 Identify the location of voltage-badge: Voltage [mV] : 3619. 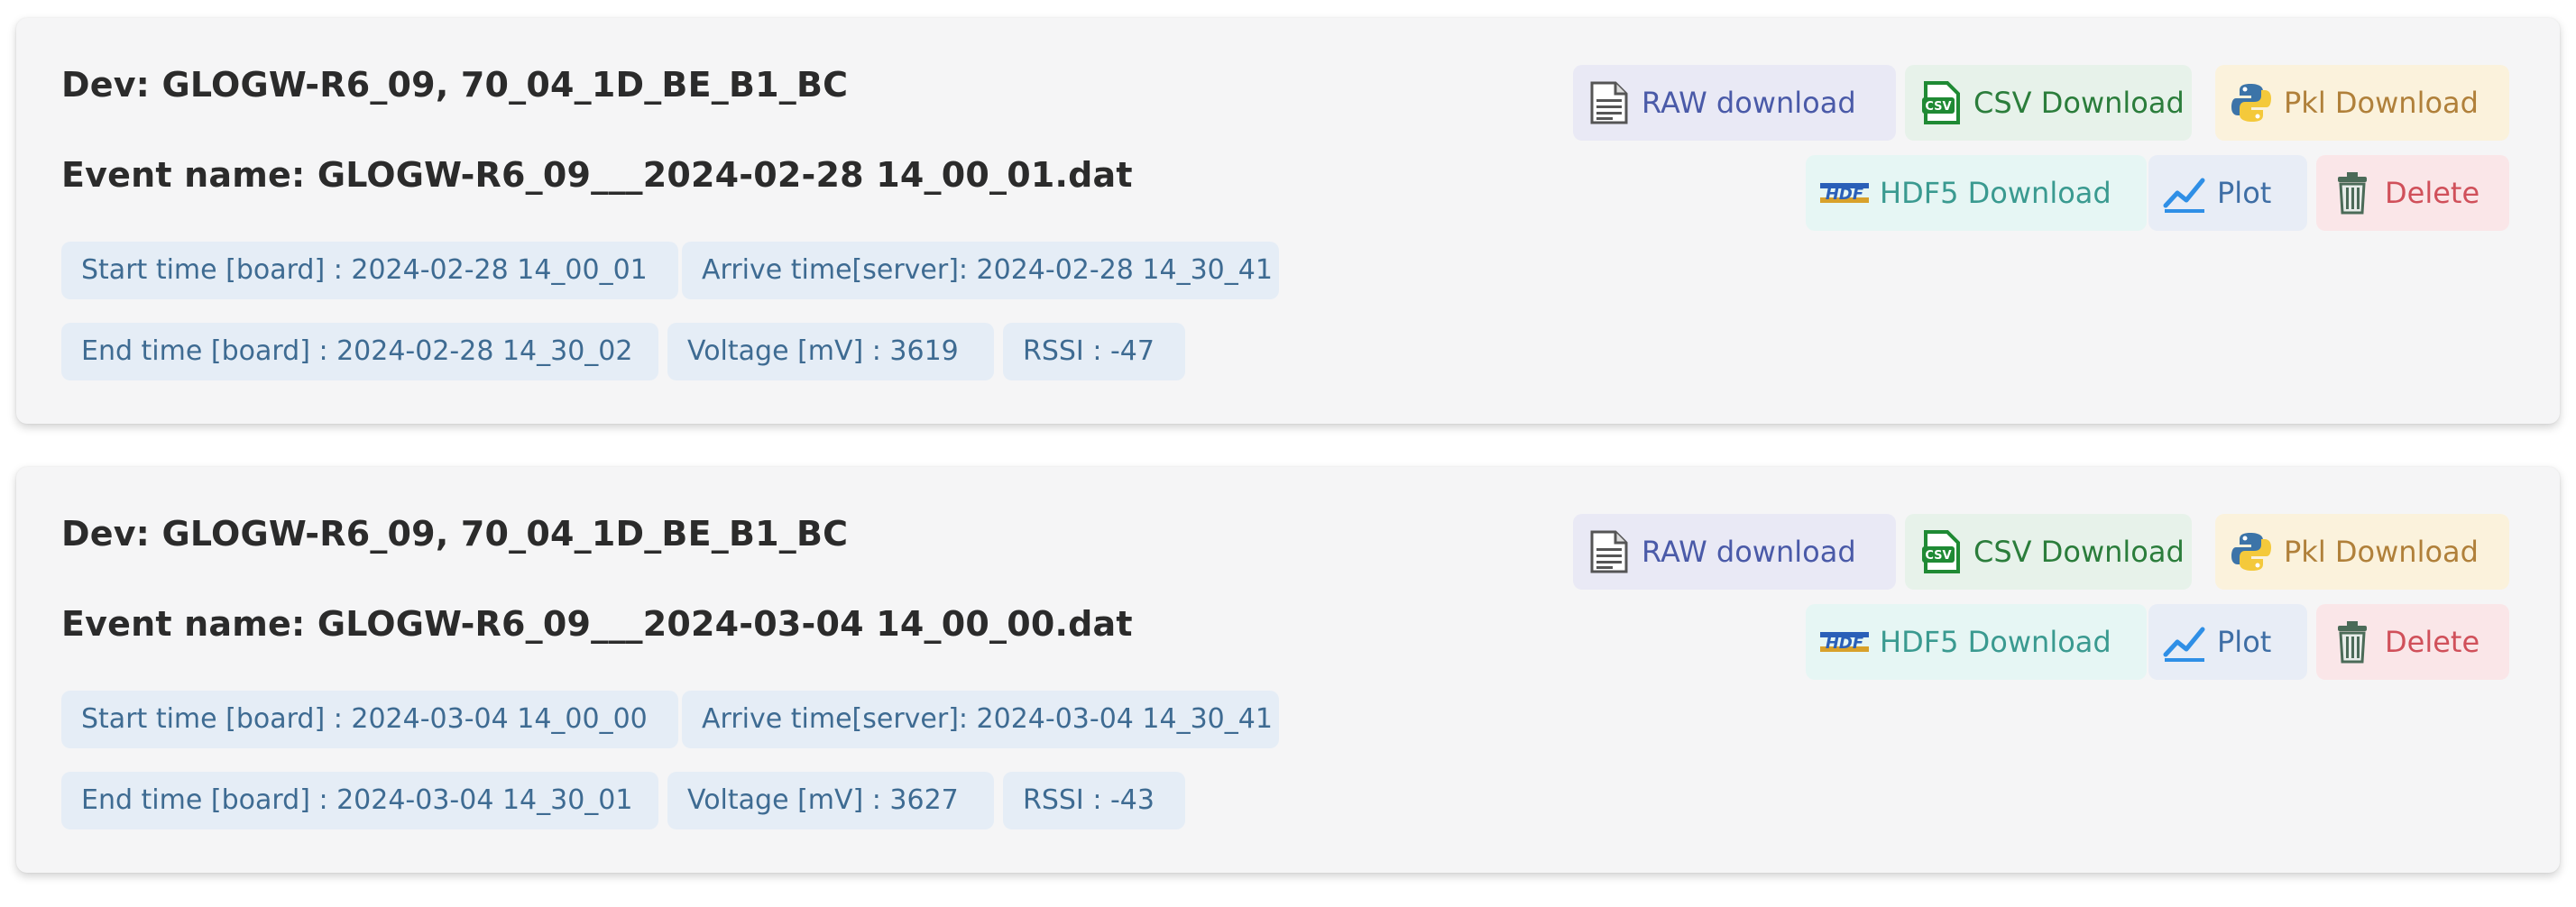
(831, 351).